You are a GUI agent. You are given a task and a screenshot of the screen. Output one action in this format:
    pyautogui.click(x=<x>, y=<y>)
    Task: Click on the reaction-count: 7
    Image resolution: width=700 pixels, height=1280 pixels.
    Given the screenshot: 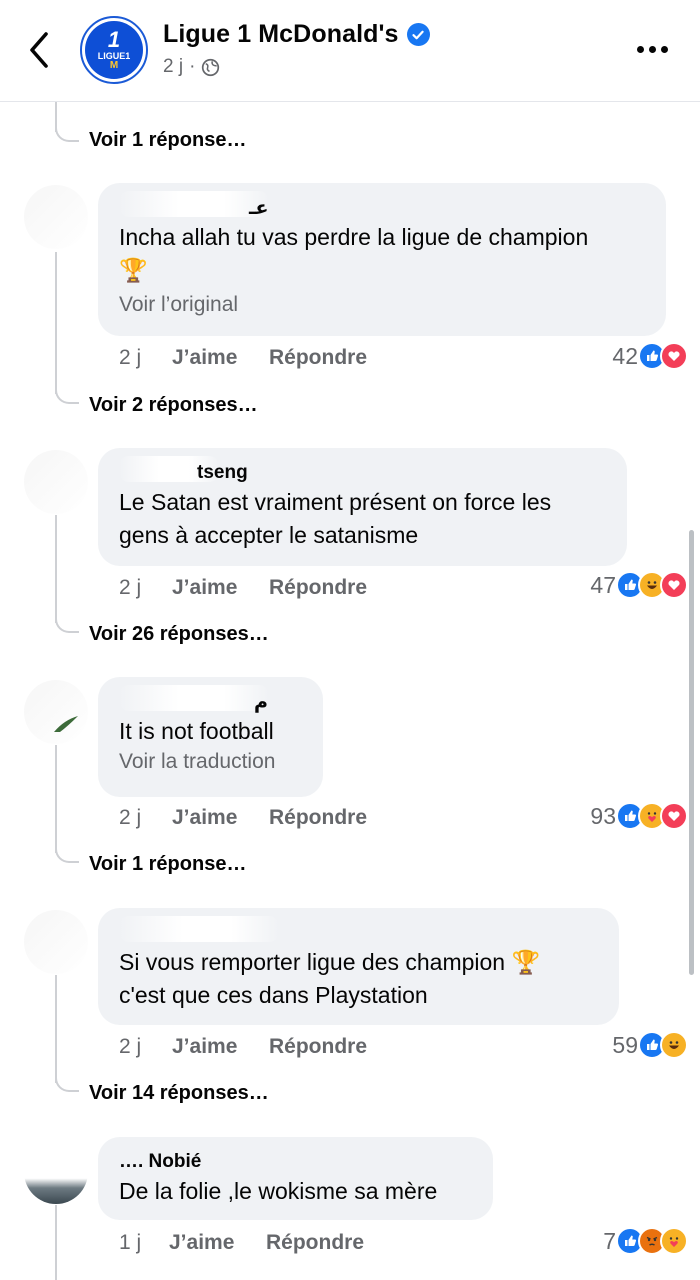 What is the action you would take?
    pyautogui.click(x=609, y=1240)
    